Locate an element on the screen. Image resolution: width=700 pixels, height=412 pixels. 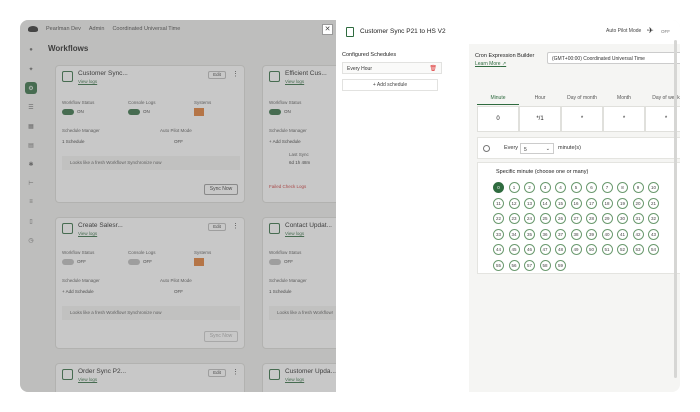
minute-option: 43 is located at coordinates (653, 234).